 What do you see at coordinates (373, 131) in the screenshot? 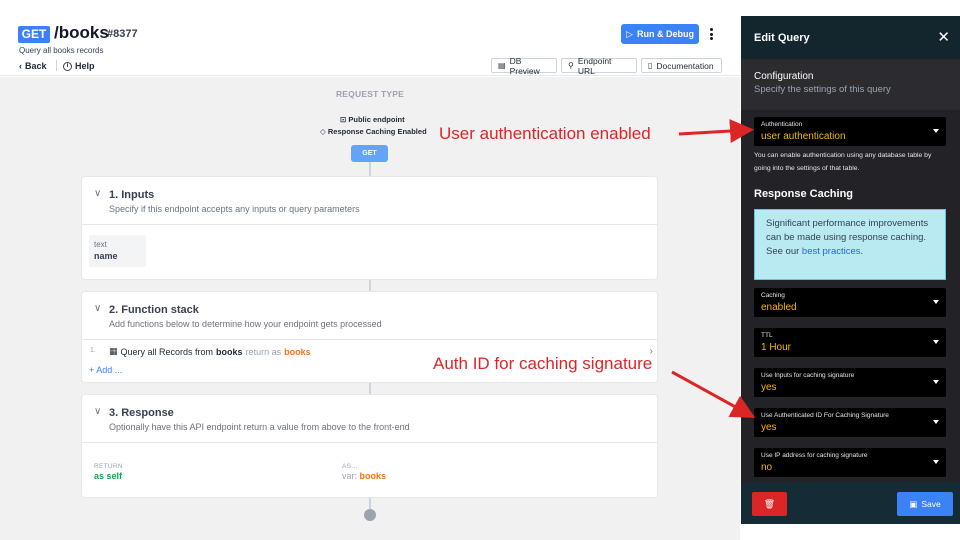
I see `response-caching-flag: ◇ Response Caching Enabled` at bounding box center [373, 131].